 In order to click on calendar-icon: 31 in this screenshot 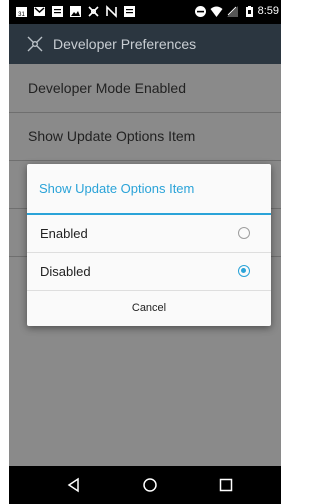, I will do `click(21, 12)`.